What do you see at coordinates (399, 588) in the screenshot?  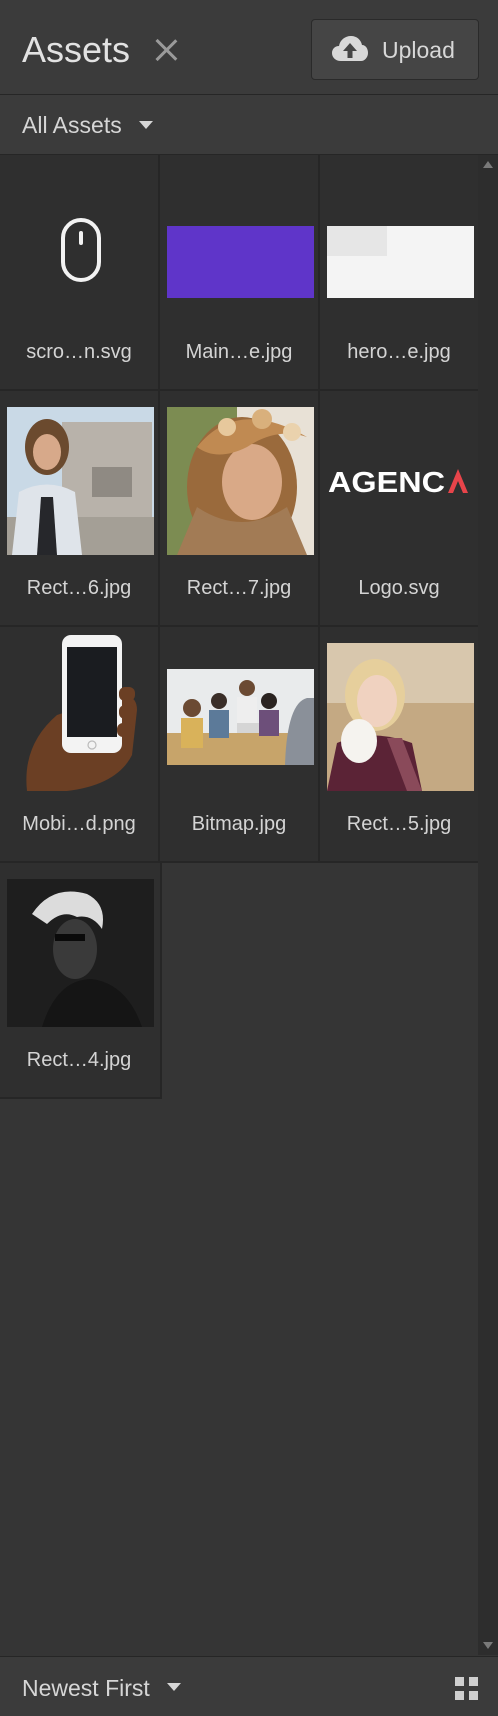 I see `asset-name: Logo.svg` at bounding box center [399, 588].